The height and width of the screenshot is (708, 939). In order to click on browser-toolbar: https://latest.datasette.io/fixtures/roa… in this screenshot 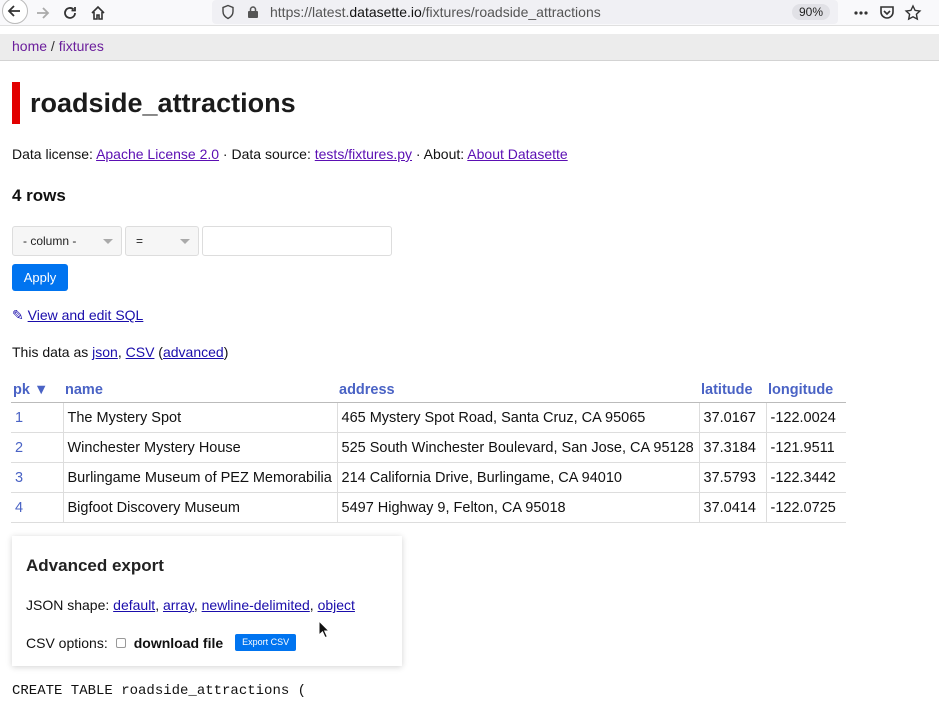, I will do `click(469, 13)`.